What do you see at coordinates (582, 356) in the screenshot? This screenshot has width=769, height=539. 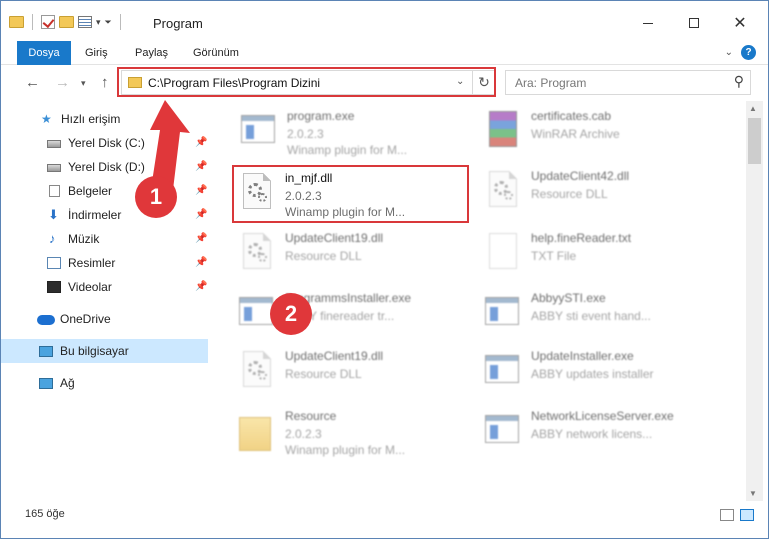 I see `file-name: UpdateInstaller.exe` at bounding box center [582, 356].